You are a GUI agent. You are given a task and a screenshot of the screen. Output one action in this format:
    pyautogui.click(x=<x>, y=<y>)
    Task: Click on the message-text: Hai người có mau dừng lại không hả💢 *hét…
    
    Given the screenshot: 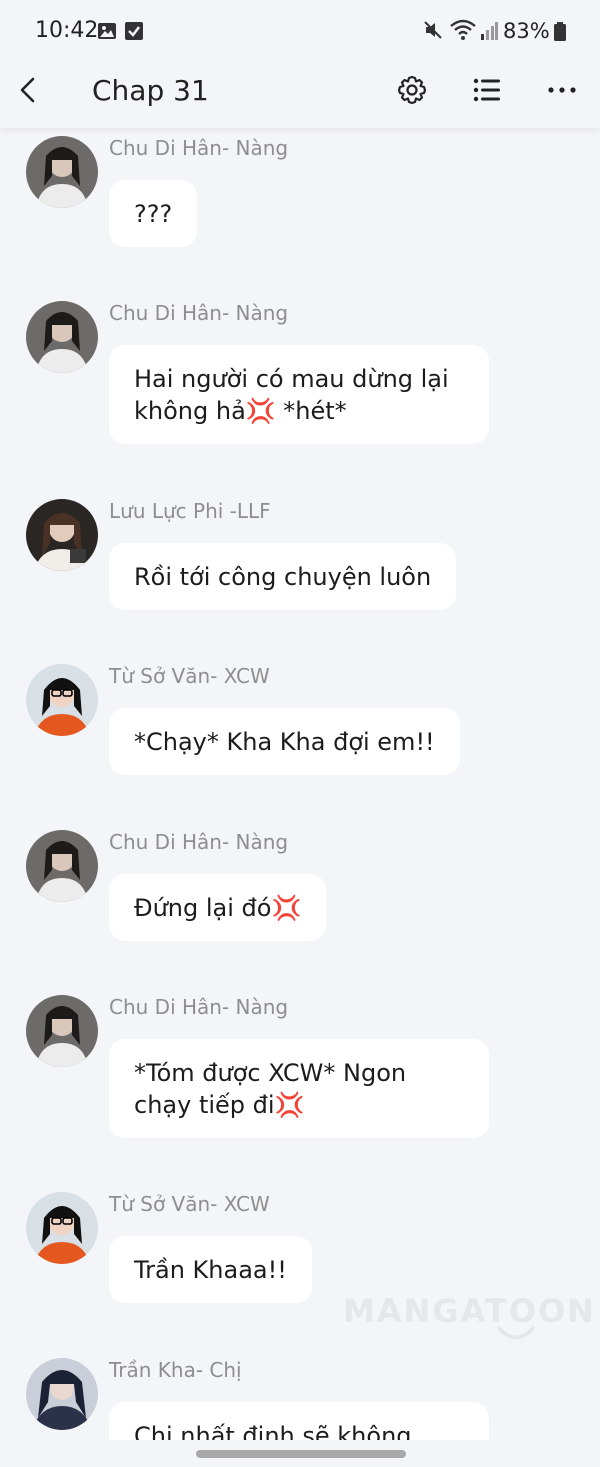 What is the action you would take?
    pyautogui.click(x=291, y=395)
    